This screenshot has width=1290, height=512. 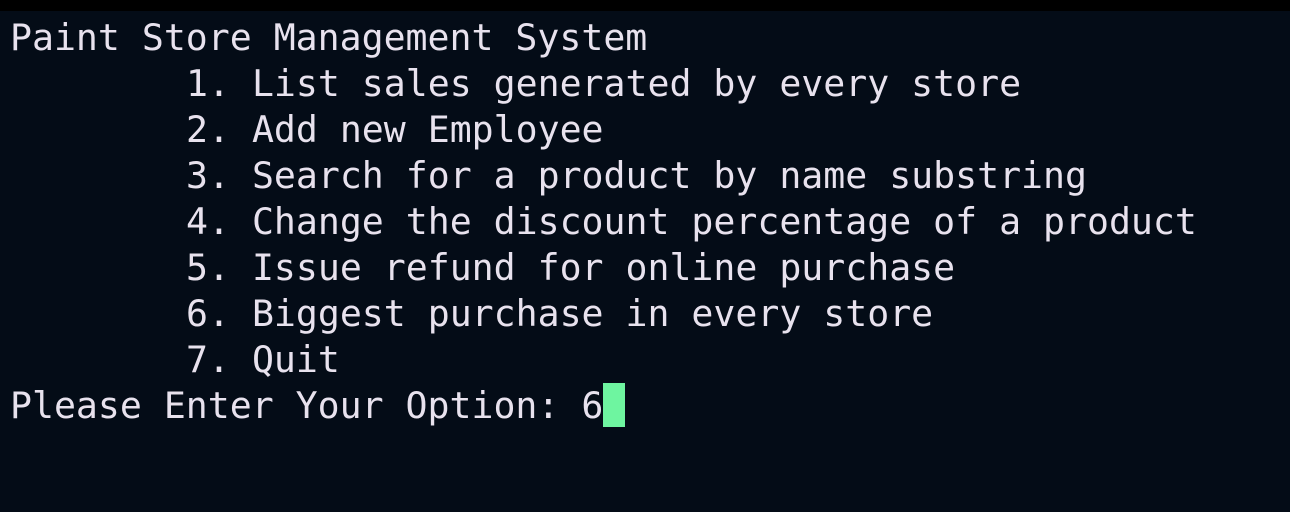 I want to click on menu-item-5: 5. Issue refund for online purchase, so click(x=570, y=268).